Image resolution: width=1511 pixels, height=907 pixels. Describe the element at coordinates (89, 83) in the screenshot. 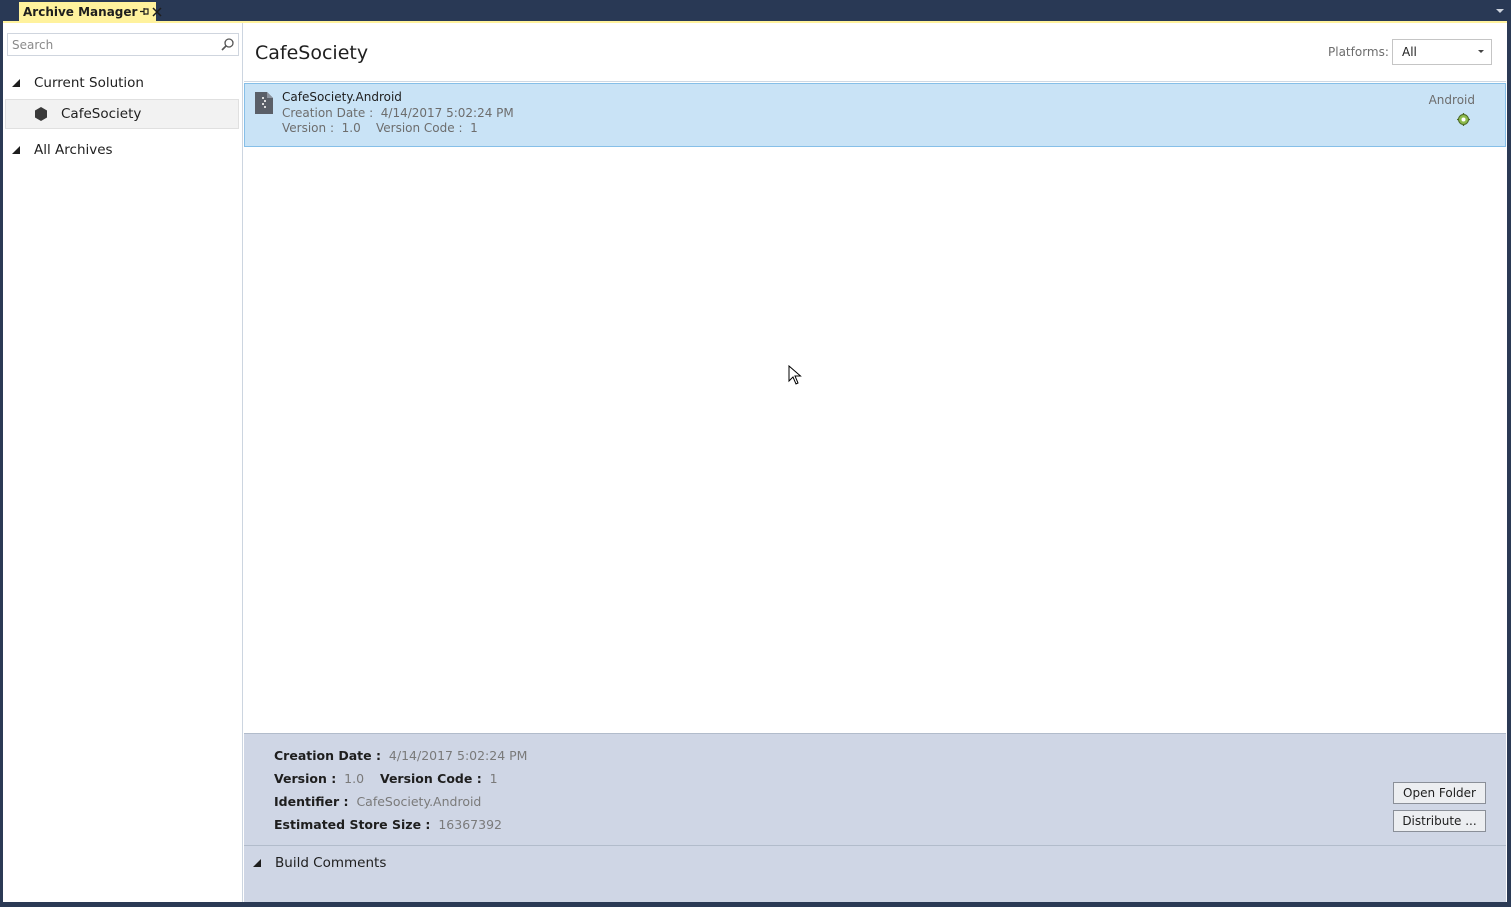

I see `current-solution-label: Current Solution` at that location.